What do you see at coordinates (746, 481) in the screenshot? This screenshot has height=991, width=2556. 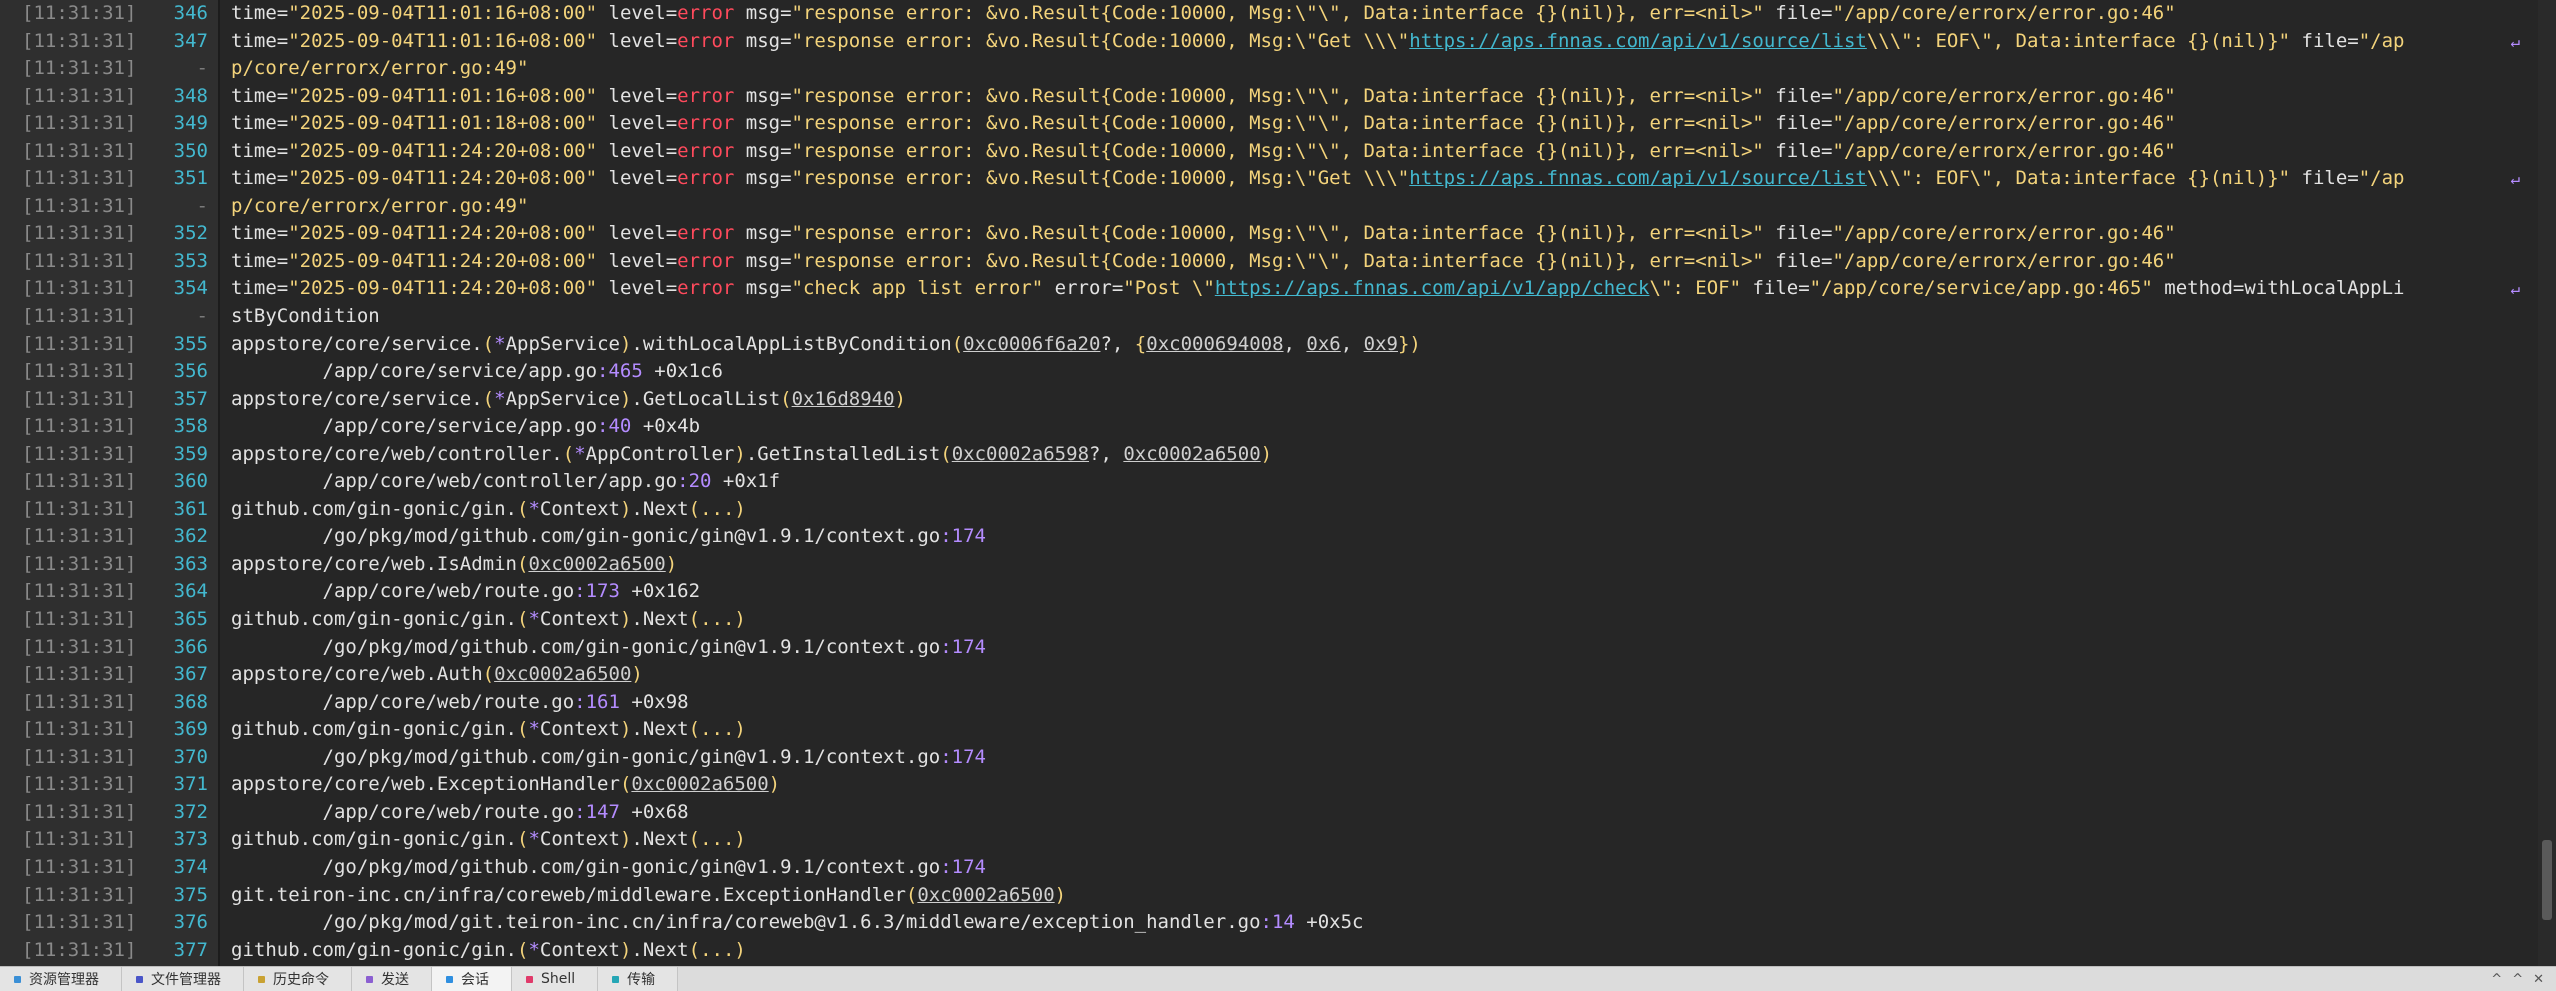 I see `text-segment: +0x1f` at bounding box center [746, 481].